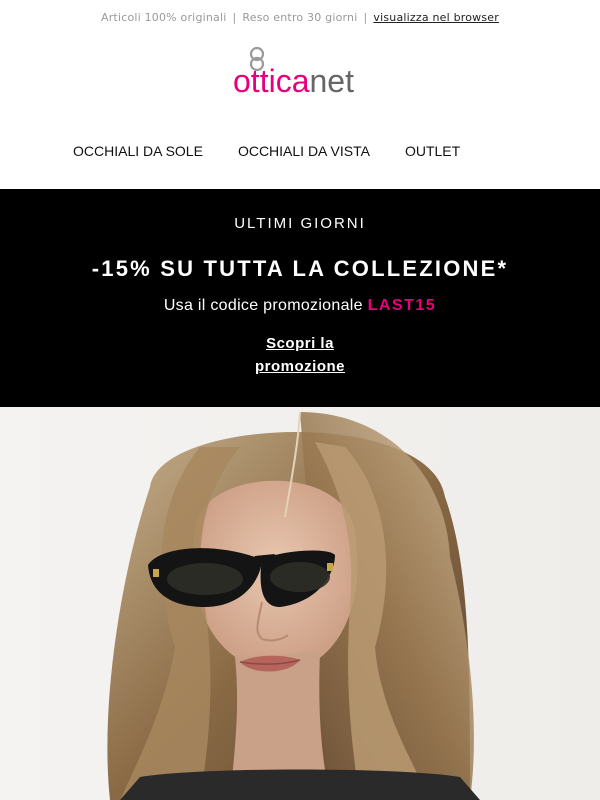  I want to click on cta-line-1: Scopri la, so click(300, 343).